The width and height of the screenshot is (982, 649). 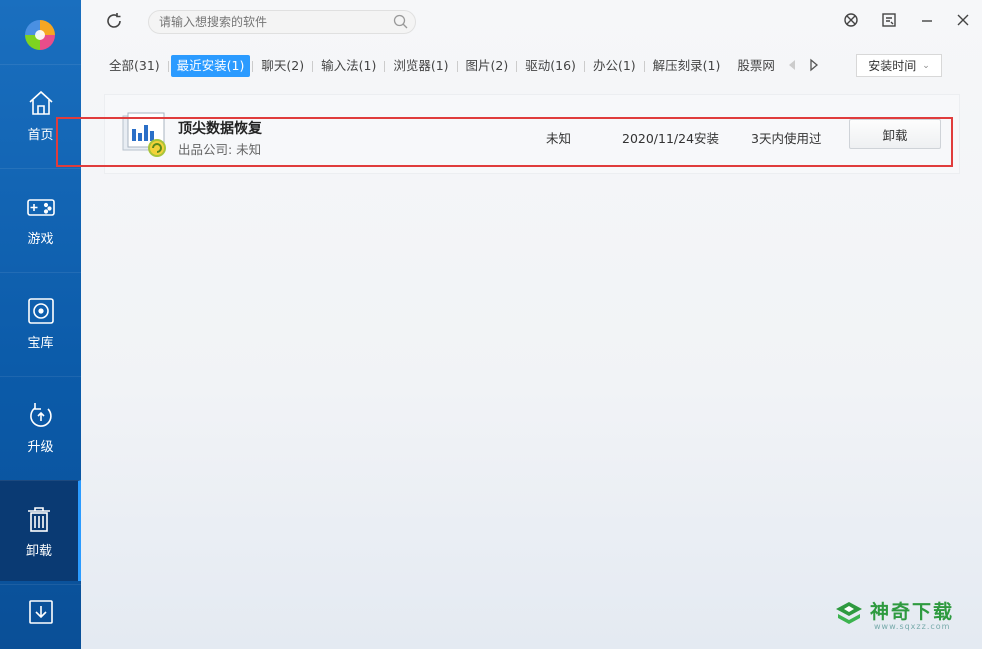 What do you see at coordinates (754, 66) in the screenshot?
I see `tab-stocks: 股票网` at bounding box center [754, 66].